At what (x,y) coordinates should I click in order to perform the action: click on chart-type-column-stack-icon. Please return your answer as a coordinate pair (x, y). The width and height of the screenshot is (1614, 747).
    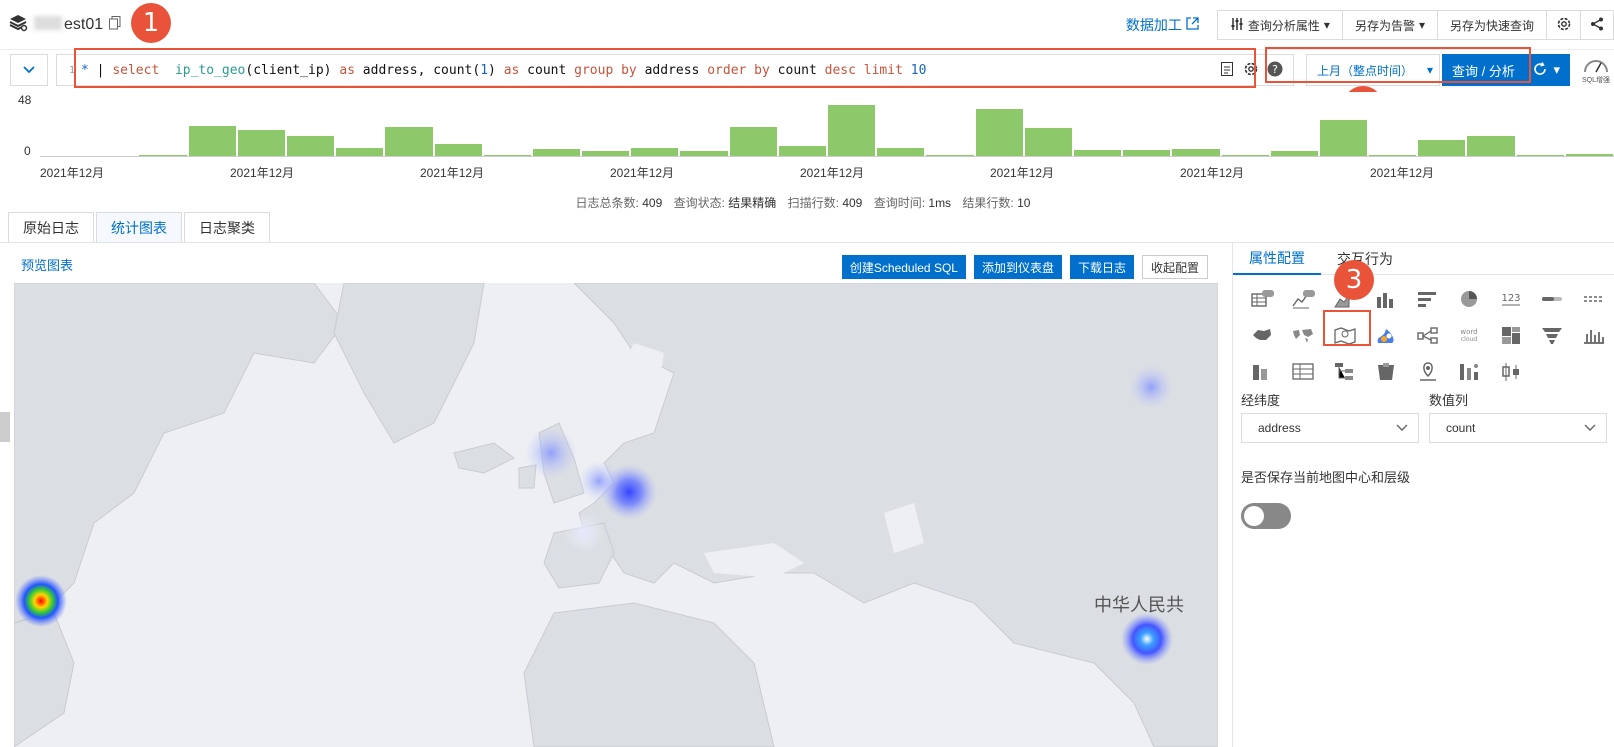
    Looking at the image, I should click on (1262, 371).